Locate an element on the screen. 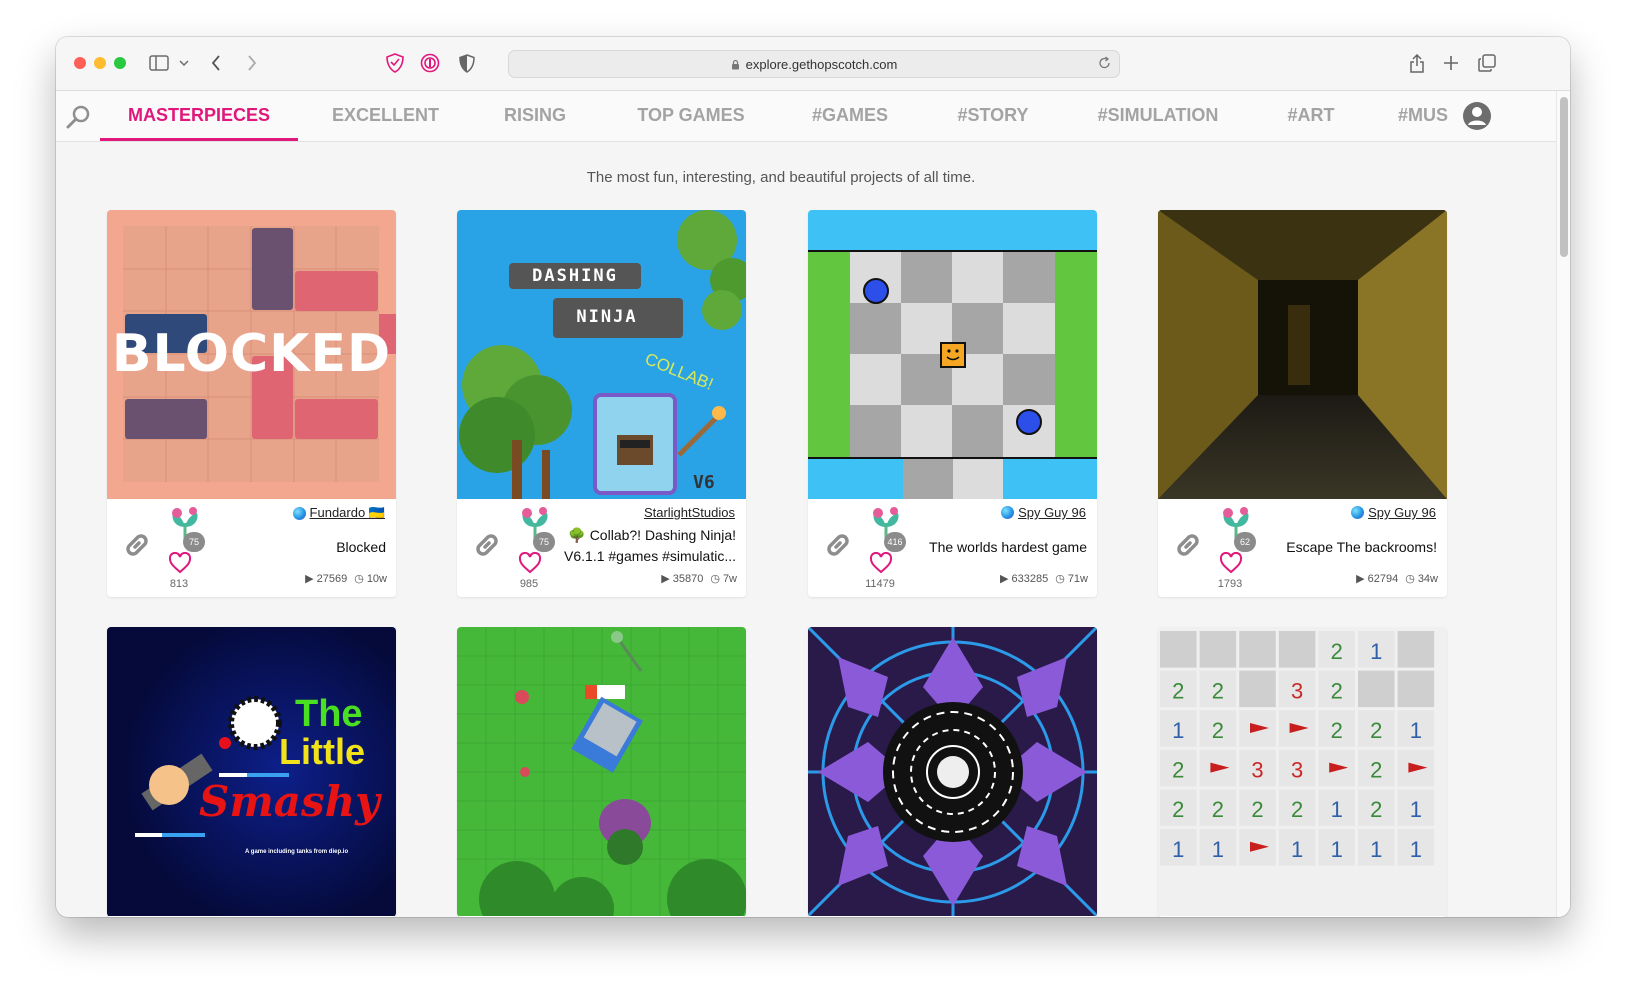  project-thumbnail: BLOCKED is located at coordinates (251, 354).